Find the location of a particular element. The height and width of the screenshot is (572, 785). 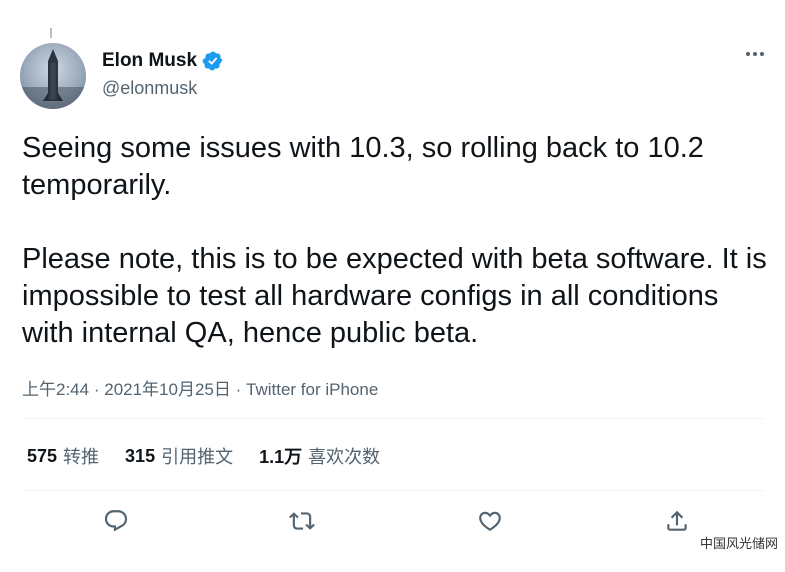

tweet-source: Twitter for iPhone is located at coordinates (312, 389).